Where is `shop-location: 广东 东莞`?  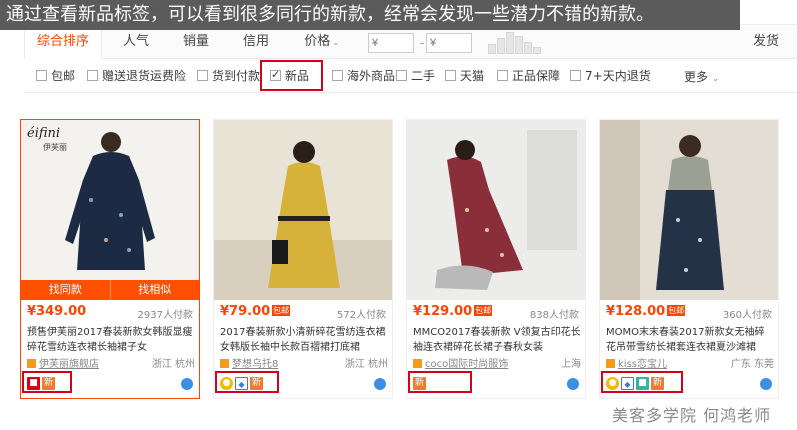 shop-location: 广东 东莞 is located at coordinates (752, 364).